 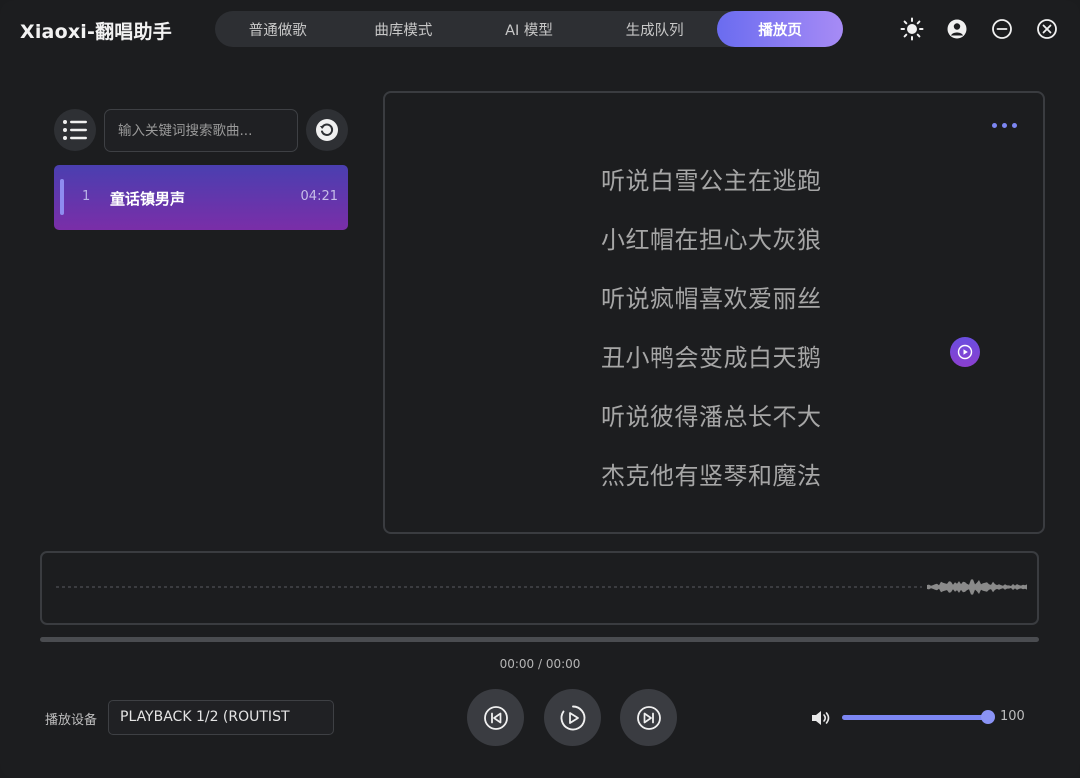 I want to click on lyric-play-button, so click(x=965, y=352).